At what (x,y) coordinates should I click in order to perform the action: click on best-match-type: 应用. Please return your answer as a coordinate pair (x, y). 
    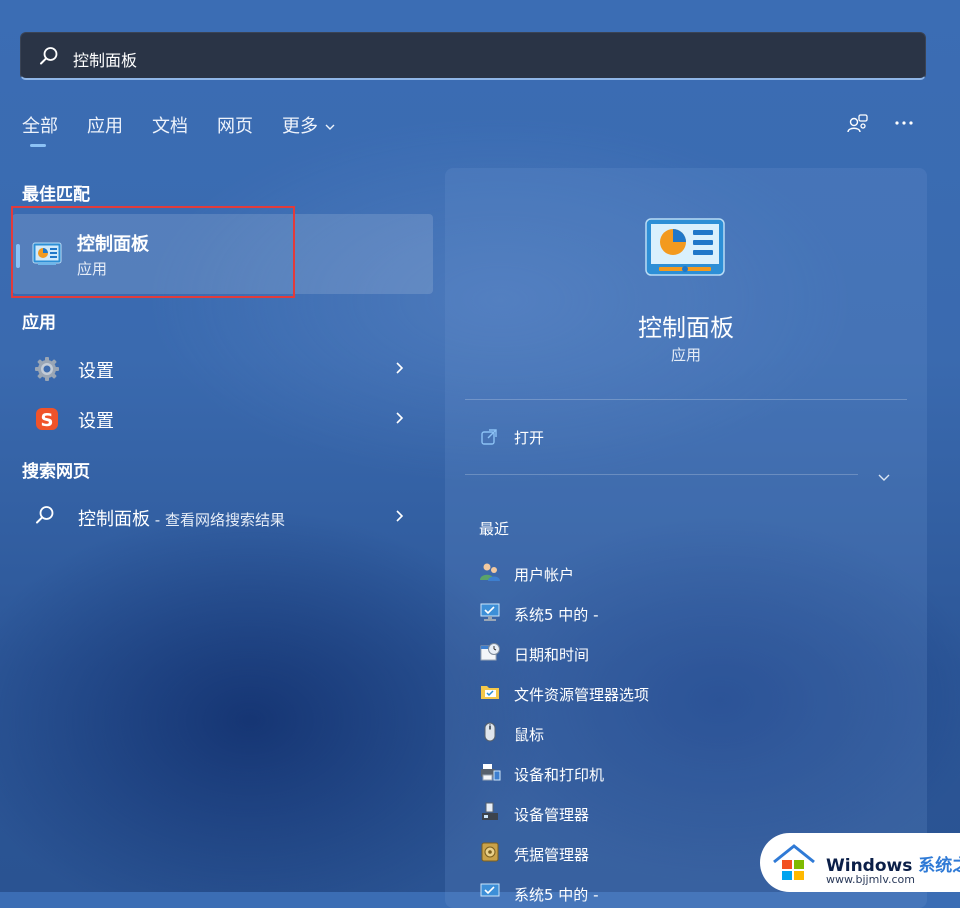
    Looking at the image, I should click on (92, 269).